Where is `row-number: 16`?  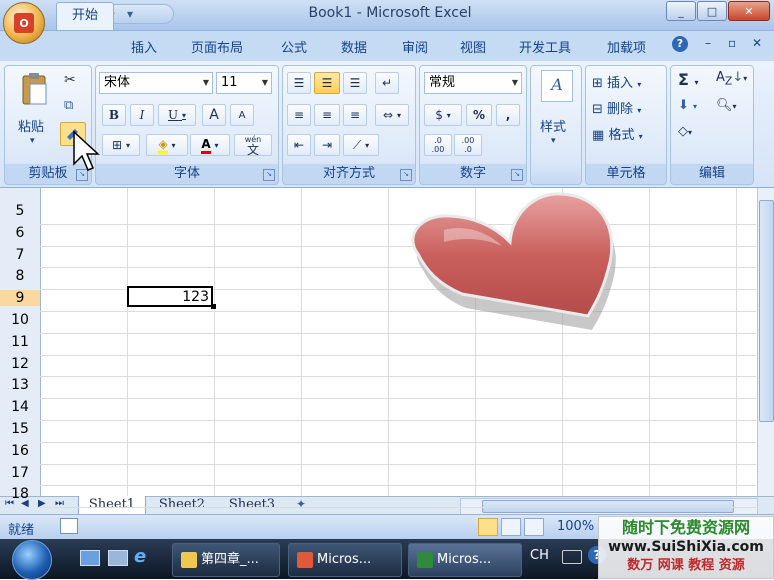 row-number: 16 is located at coordinates (20, 451).